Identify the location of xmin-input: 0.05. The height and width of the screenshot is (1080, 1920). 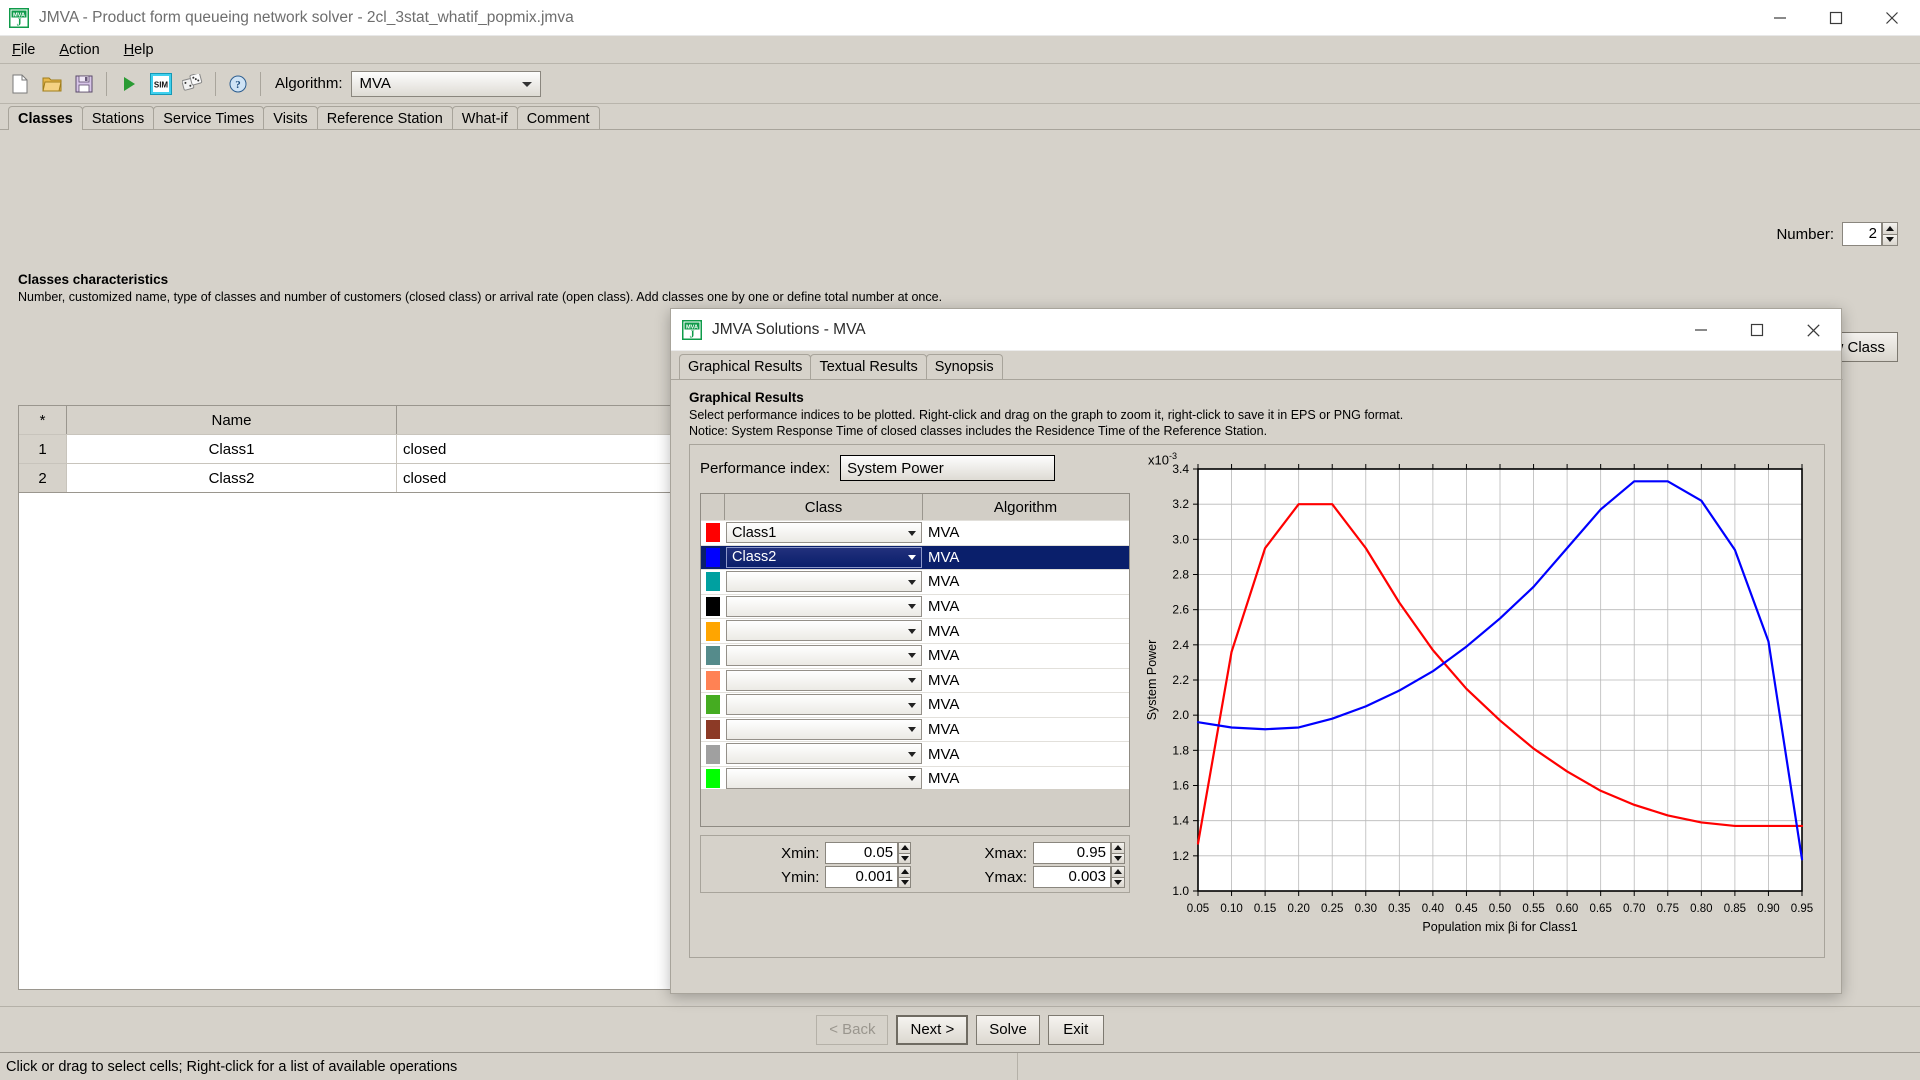
(862, 853).